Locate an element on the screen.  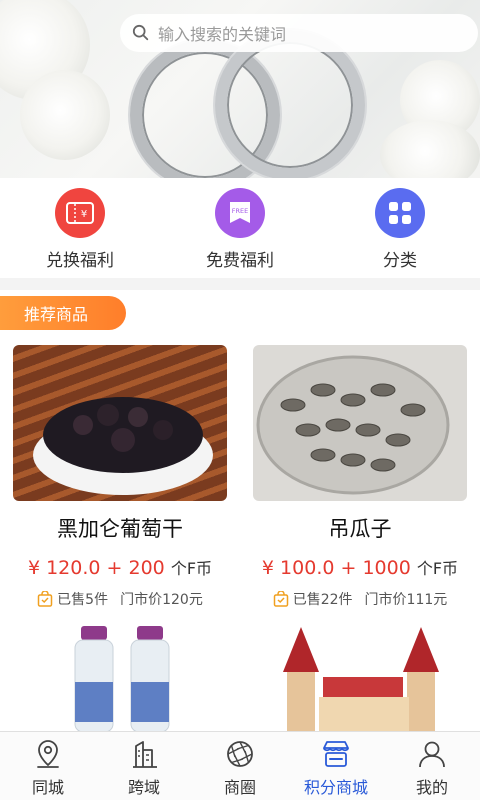
sold-count: 已售5件 is located at coordinates (83, 600).